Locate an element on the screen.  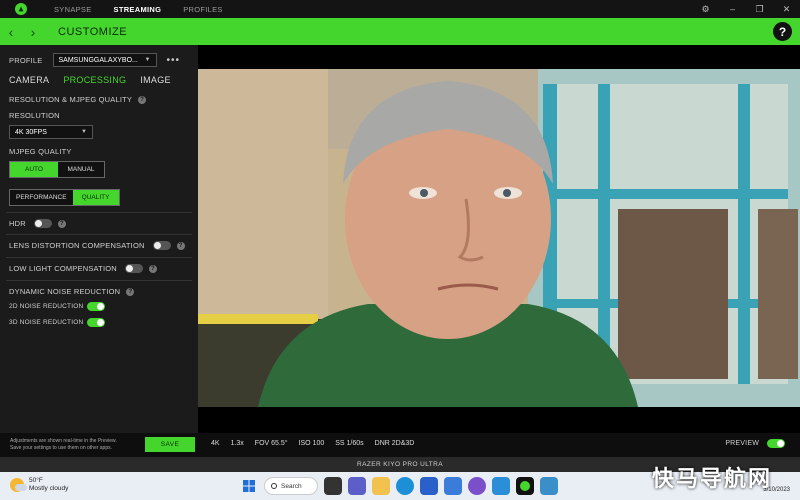
dnr-2d-label: 2D NOISE REDUCTION is located at coordinates (46, 306).